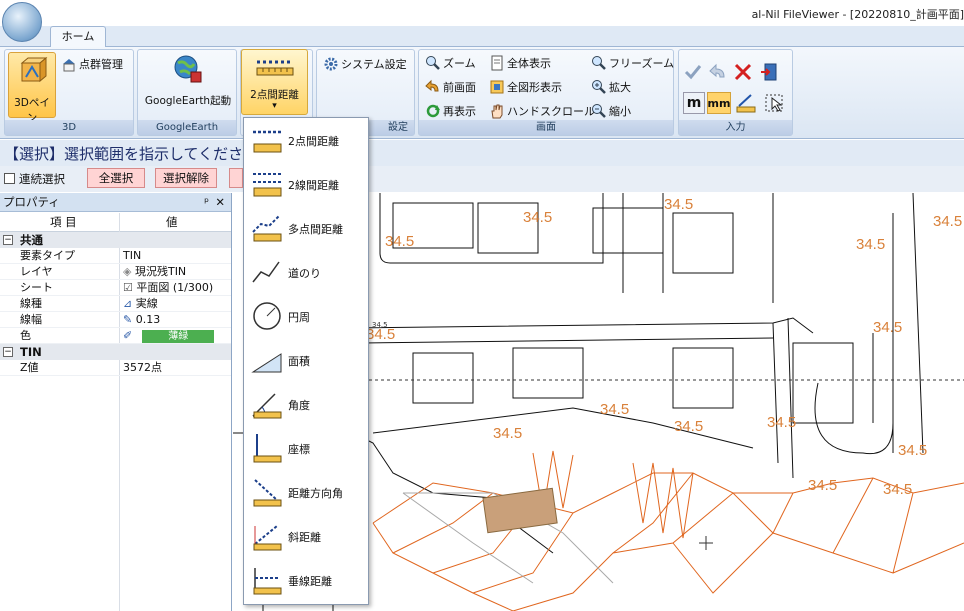 The height and width of the screenshot is (611, 964). Describe the element at coordinates (148, 319) in the screenshot. I see `property-value: 0.13` at that location.